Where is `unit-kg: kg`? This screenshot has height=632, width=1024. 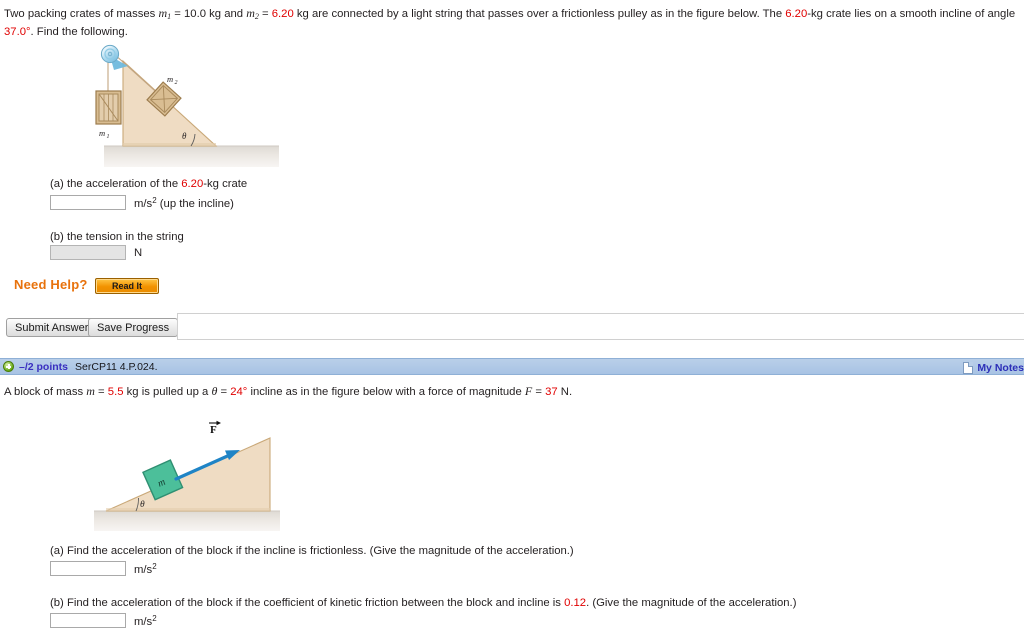 unit-kg: kg is located at coordinates (301, 14).